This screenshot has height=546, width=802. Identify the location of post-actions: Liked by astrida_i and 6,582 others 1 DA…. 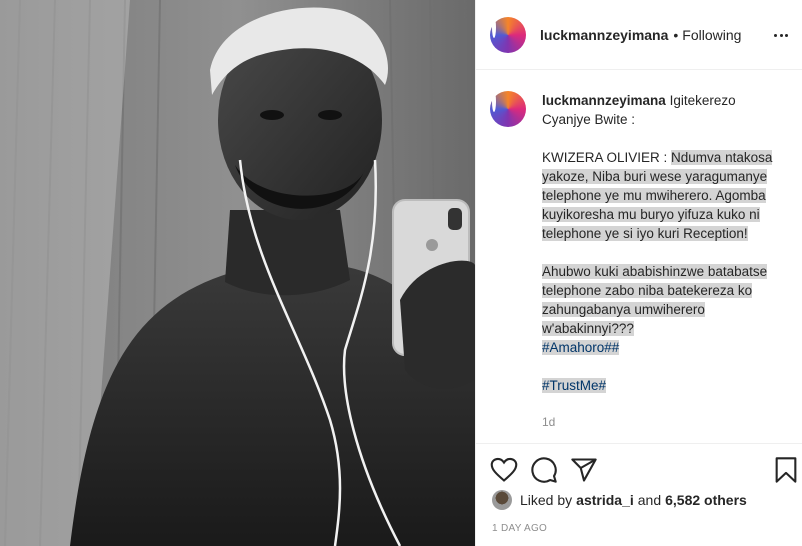
(639, 494).